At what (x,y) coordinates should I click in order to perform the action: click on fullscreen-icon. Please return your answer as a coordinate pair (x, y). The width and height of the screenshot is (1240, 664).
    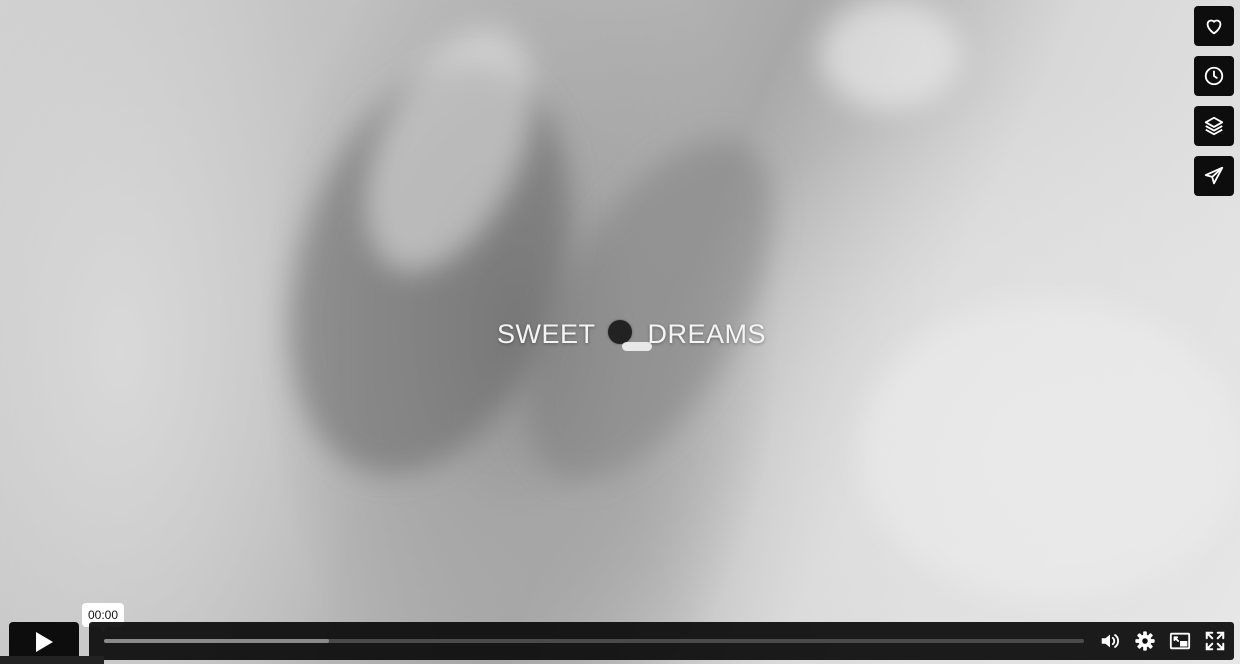
    Looking at the image, I should click on (1215, 641).